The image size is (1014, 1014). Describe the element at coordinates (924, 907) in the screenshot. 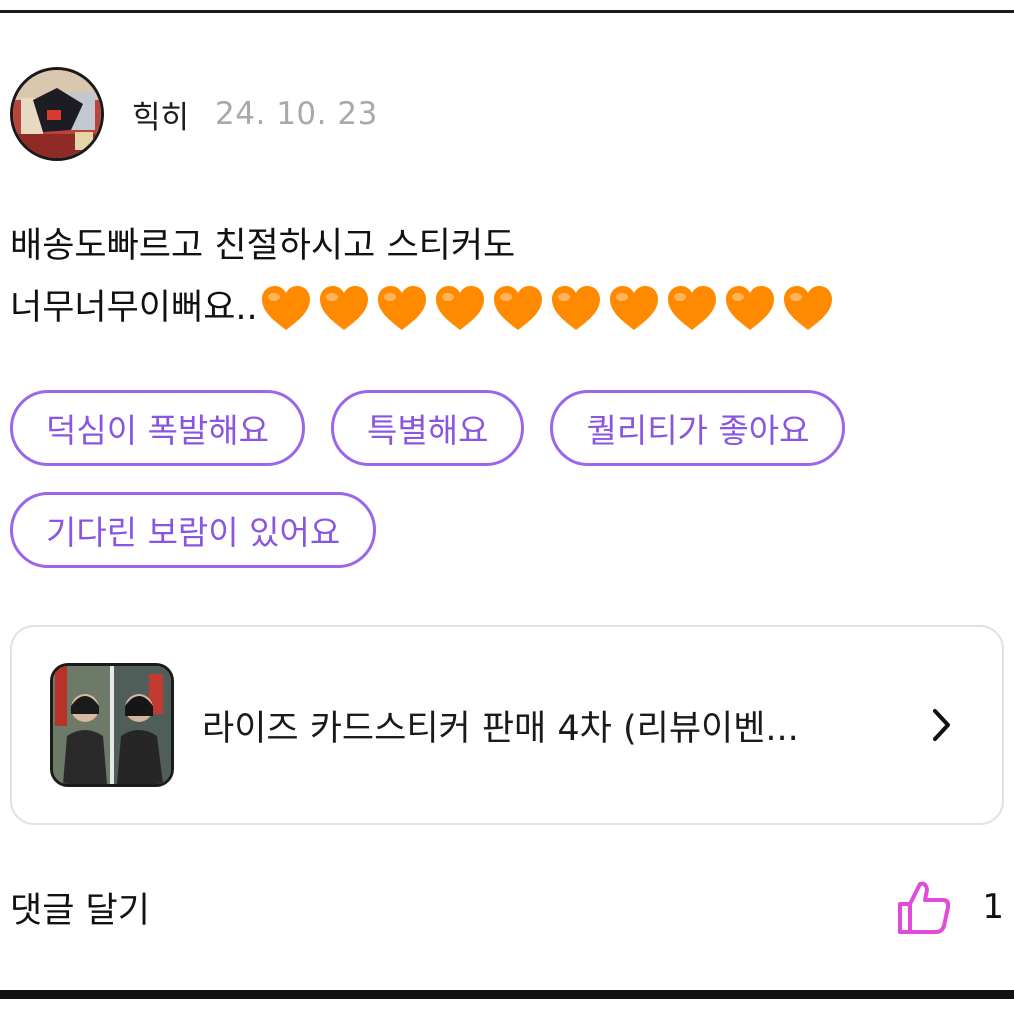

I see `thumbs-up-icon` at that location.